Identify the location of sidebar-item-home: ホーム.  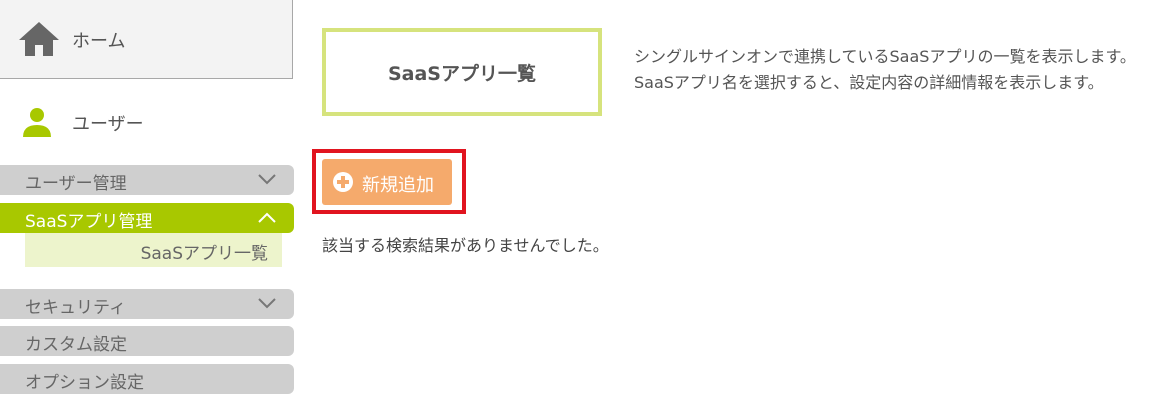
(146, 39).